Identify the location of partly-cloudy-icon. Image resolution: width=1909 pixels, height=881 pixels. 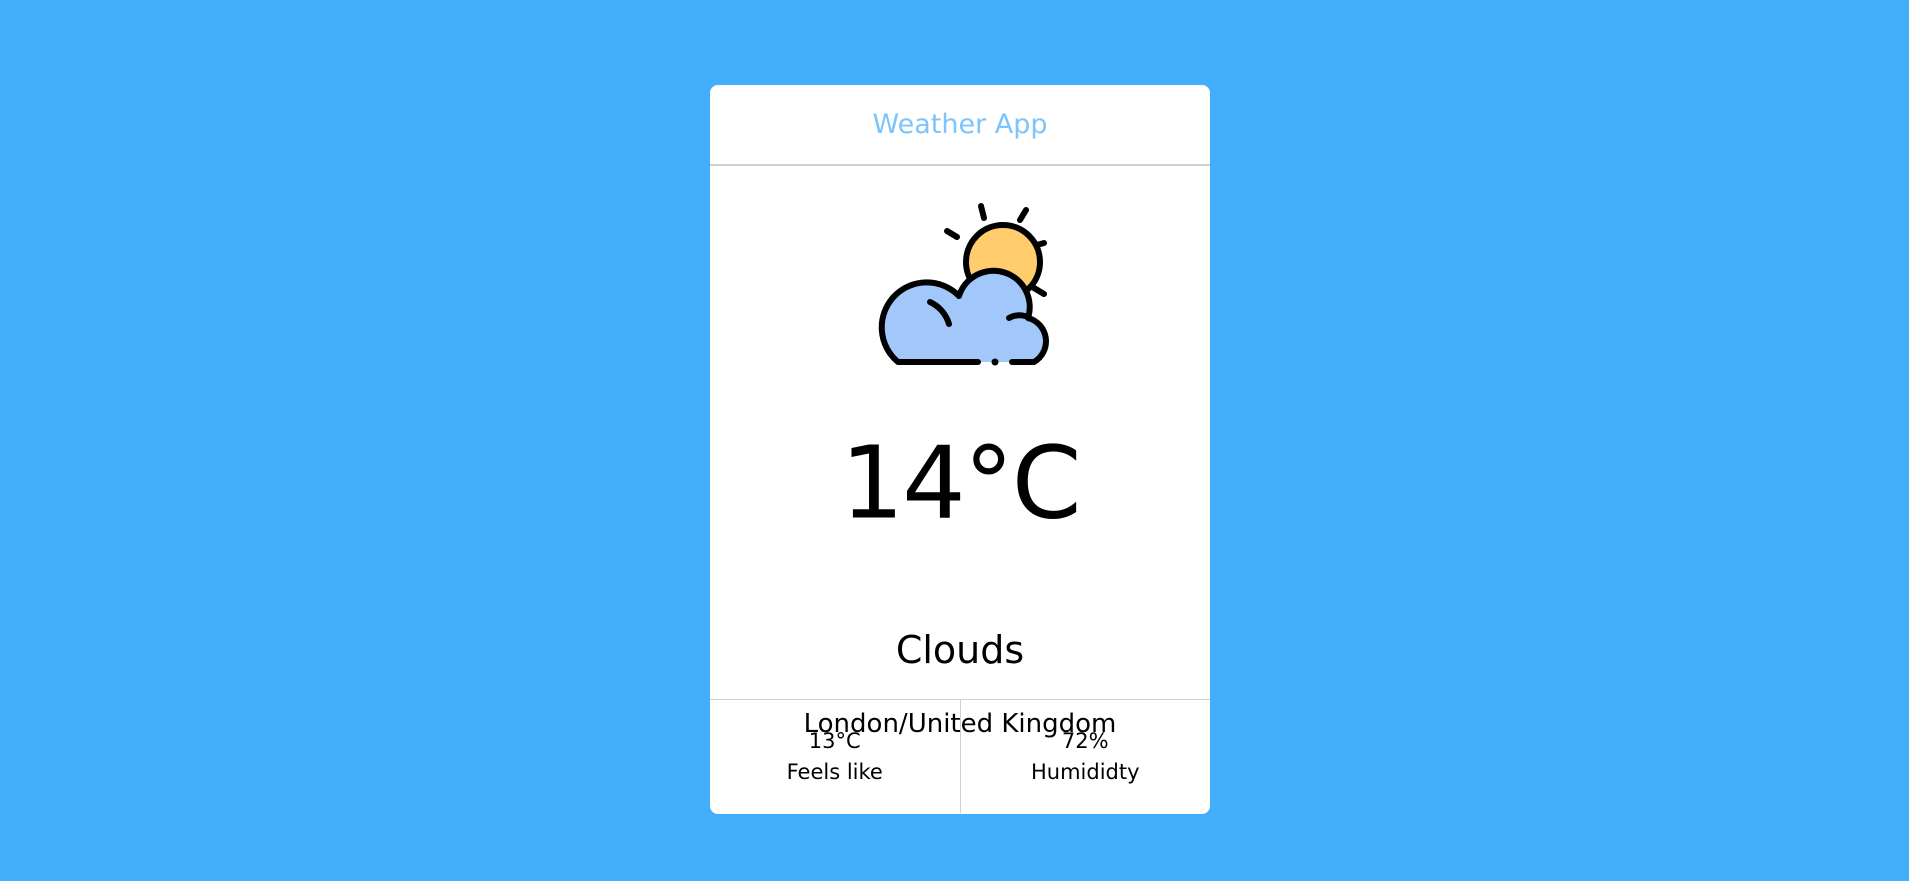
(963, 284).